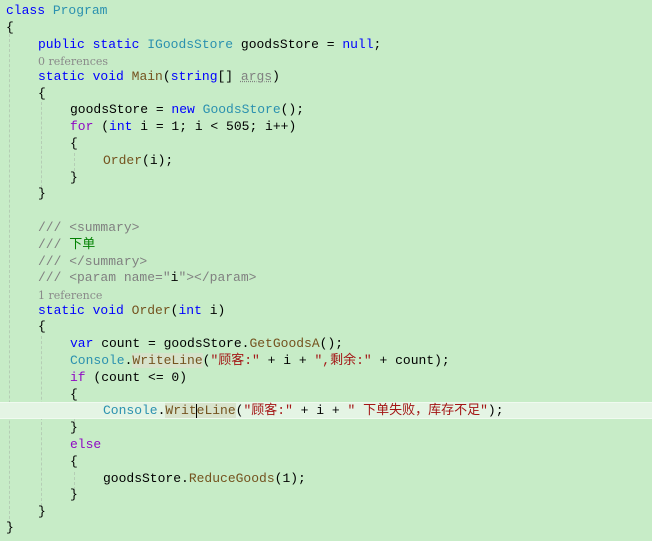 The height and width of the screenshot is (541, 652). What do you see at coordinates (290, 478) in the screenshot?
I see `arguments: (1);` at bounding box center [290, 478].